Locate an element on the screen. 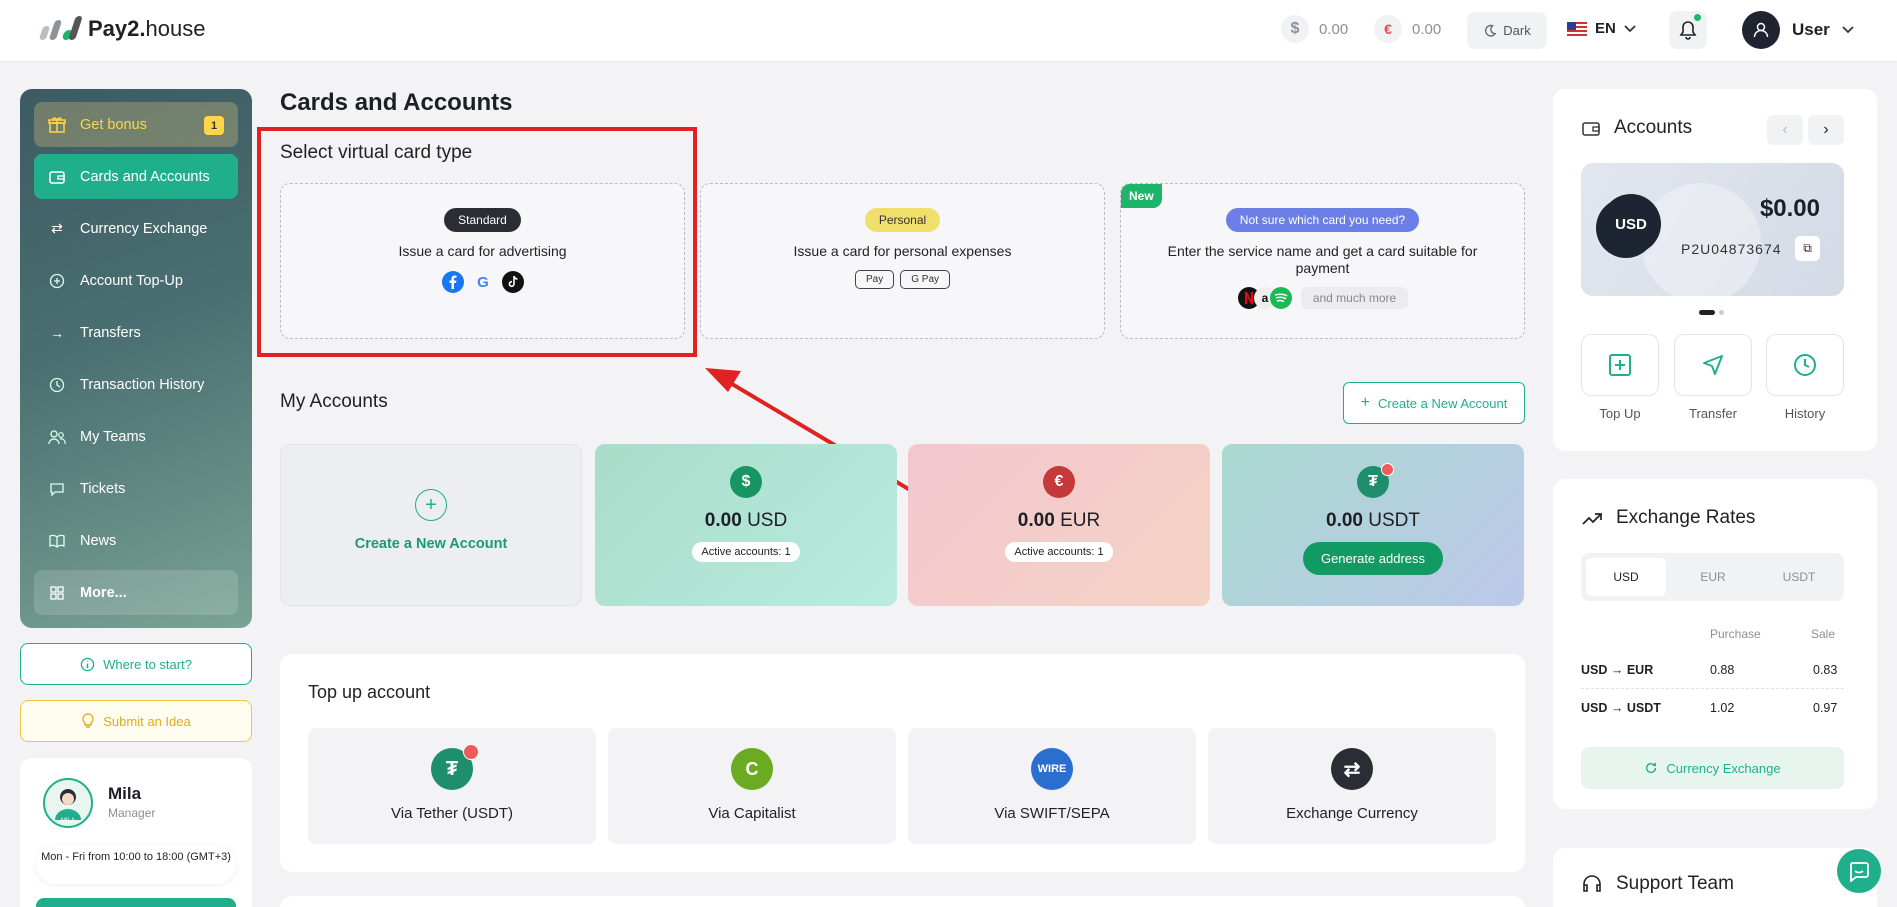 This screenshot has width=1897, height=907. transfer-action-button is located at coordinates (1713, 365).